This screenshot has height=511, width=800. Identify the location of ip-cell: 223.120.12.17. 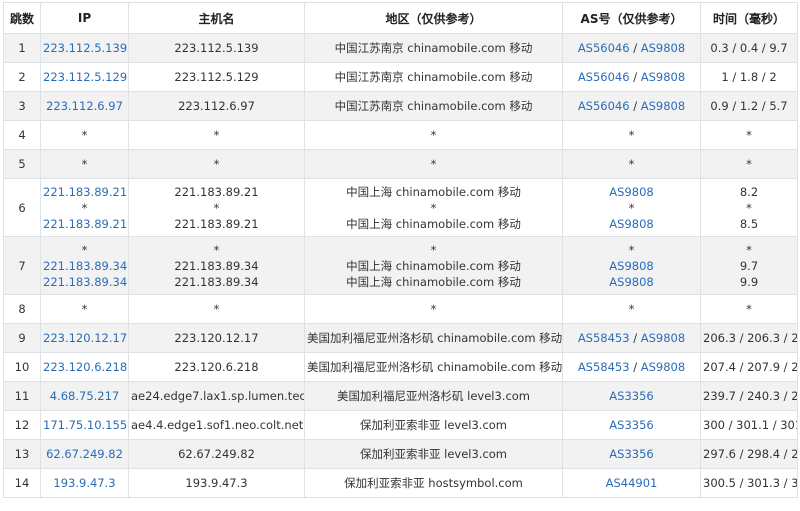
(84, 338).